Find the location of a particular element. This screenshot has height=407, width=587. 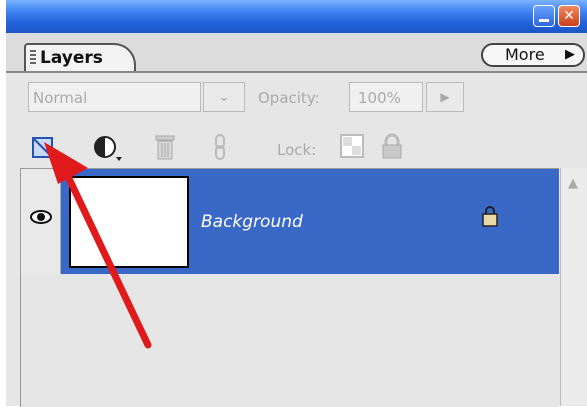

chevron-down-icon: ⌄ is located at coordinates (224, 97).